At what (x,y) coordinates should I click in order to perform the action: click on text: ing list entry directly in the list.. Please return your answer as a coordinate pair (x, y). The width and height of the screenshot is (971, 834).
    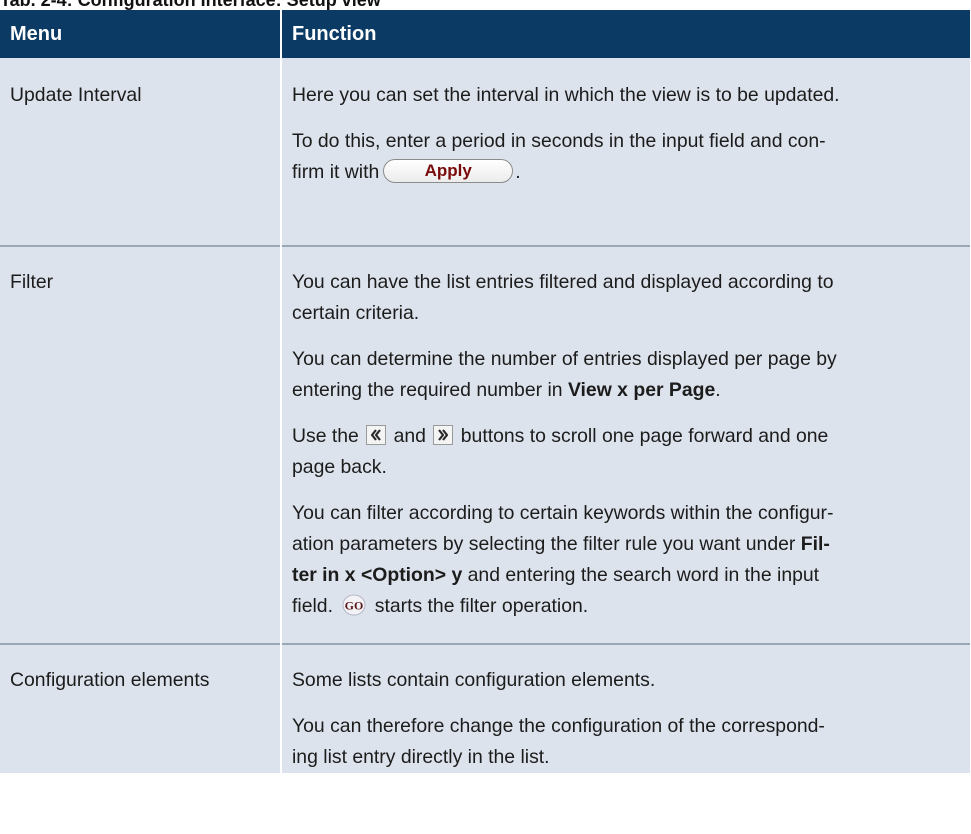
    Looking at the image, I should click on (421, 757).